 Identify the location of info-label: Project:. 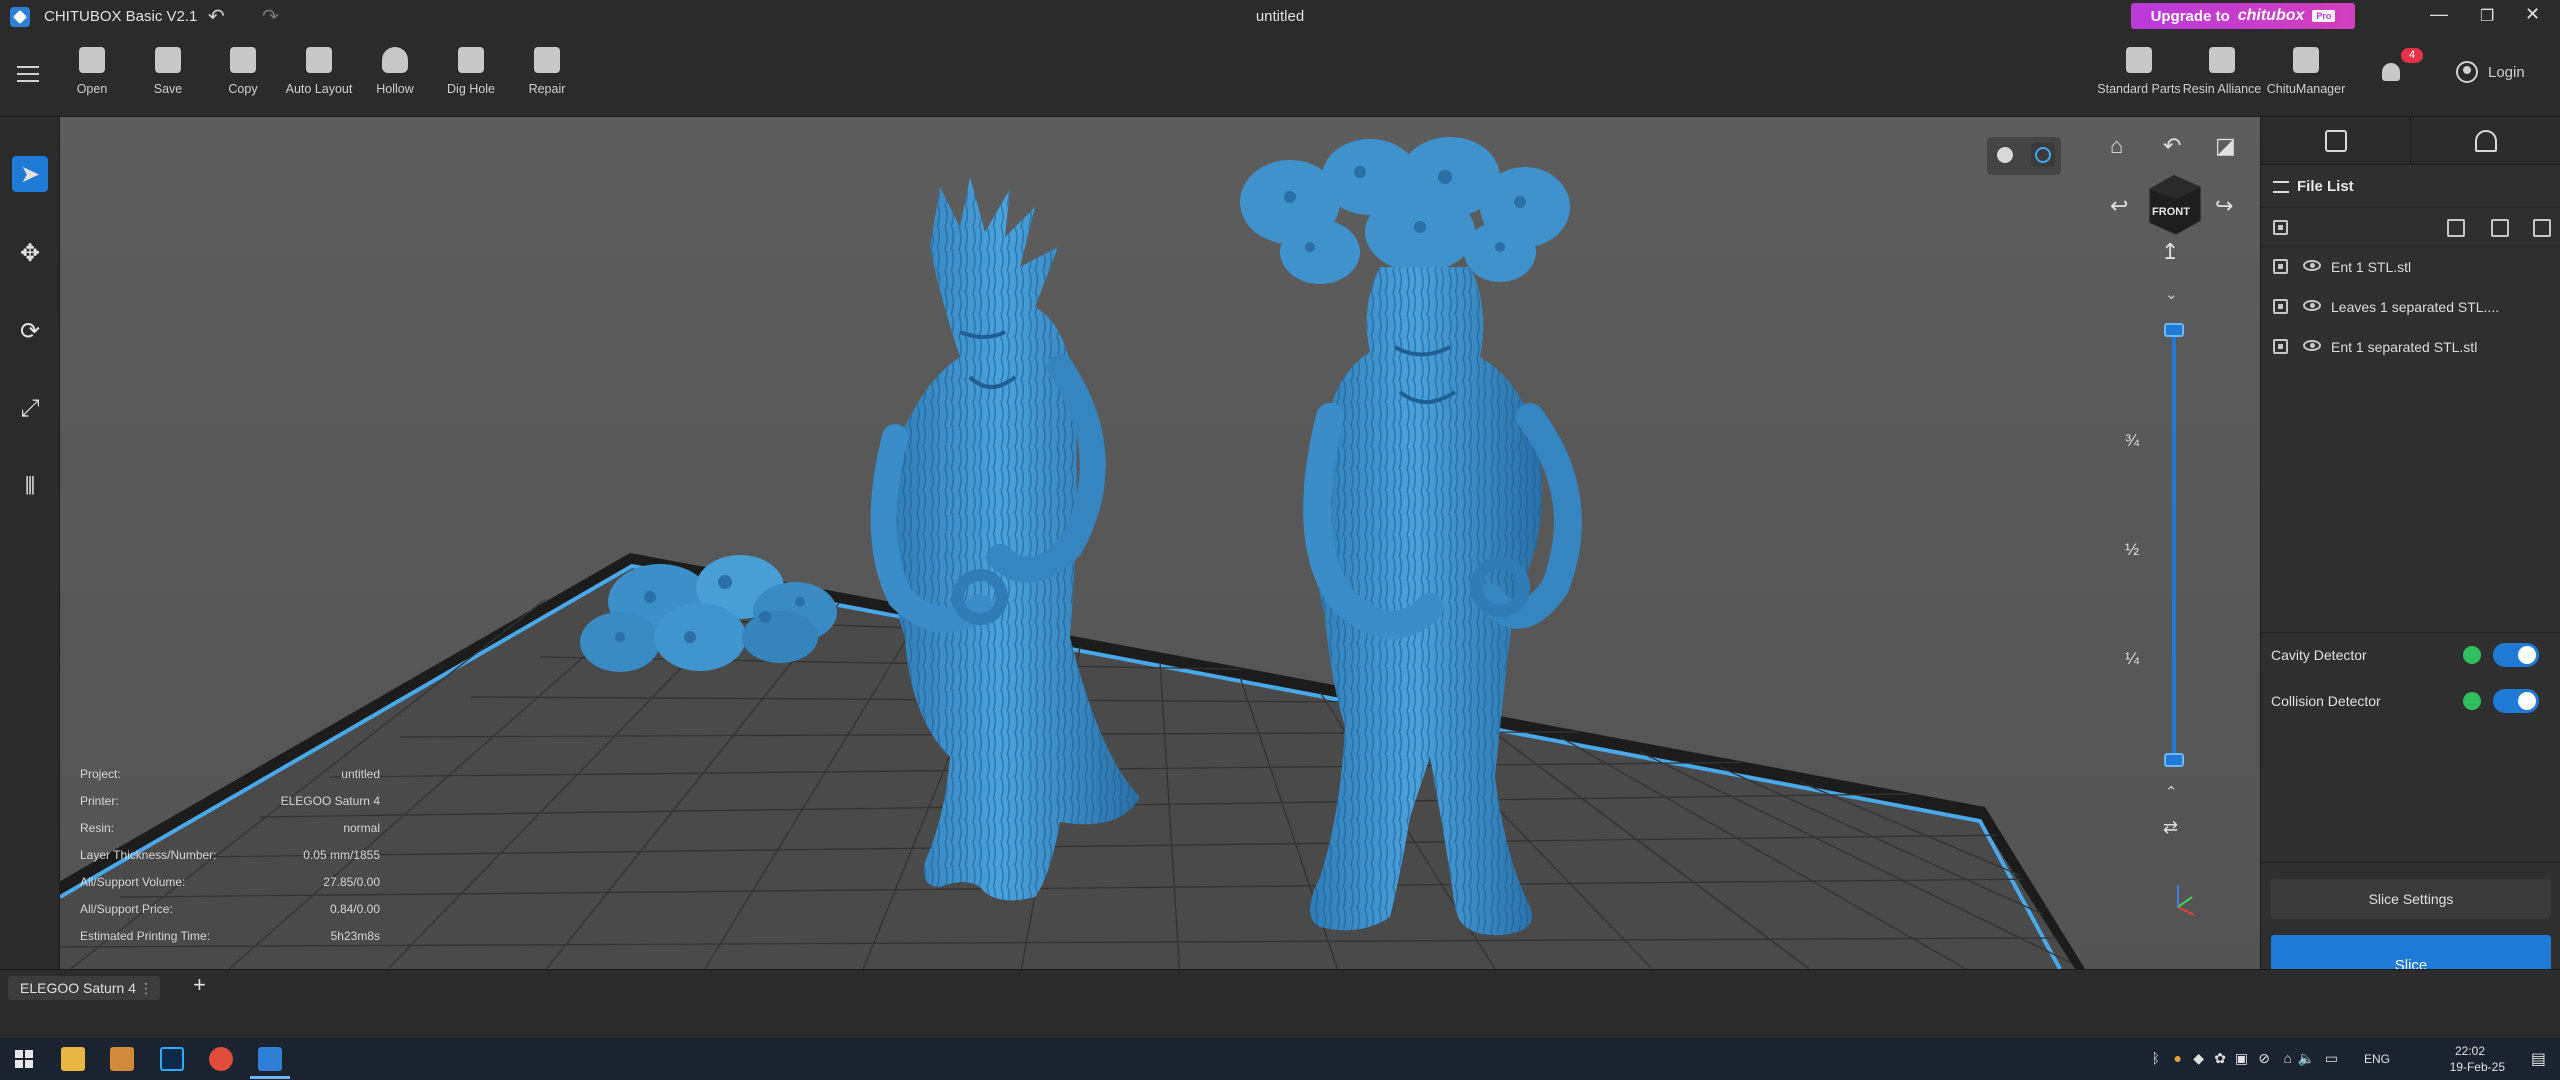
(100, 774).